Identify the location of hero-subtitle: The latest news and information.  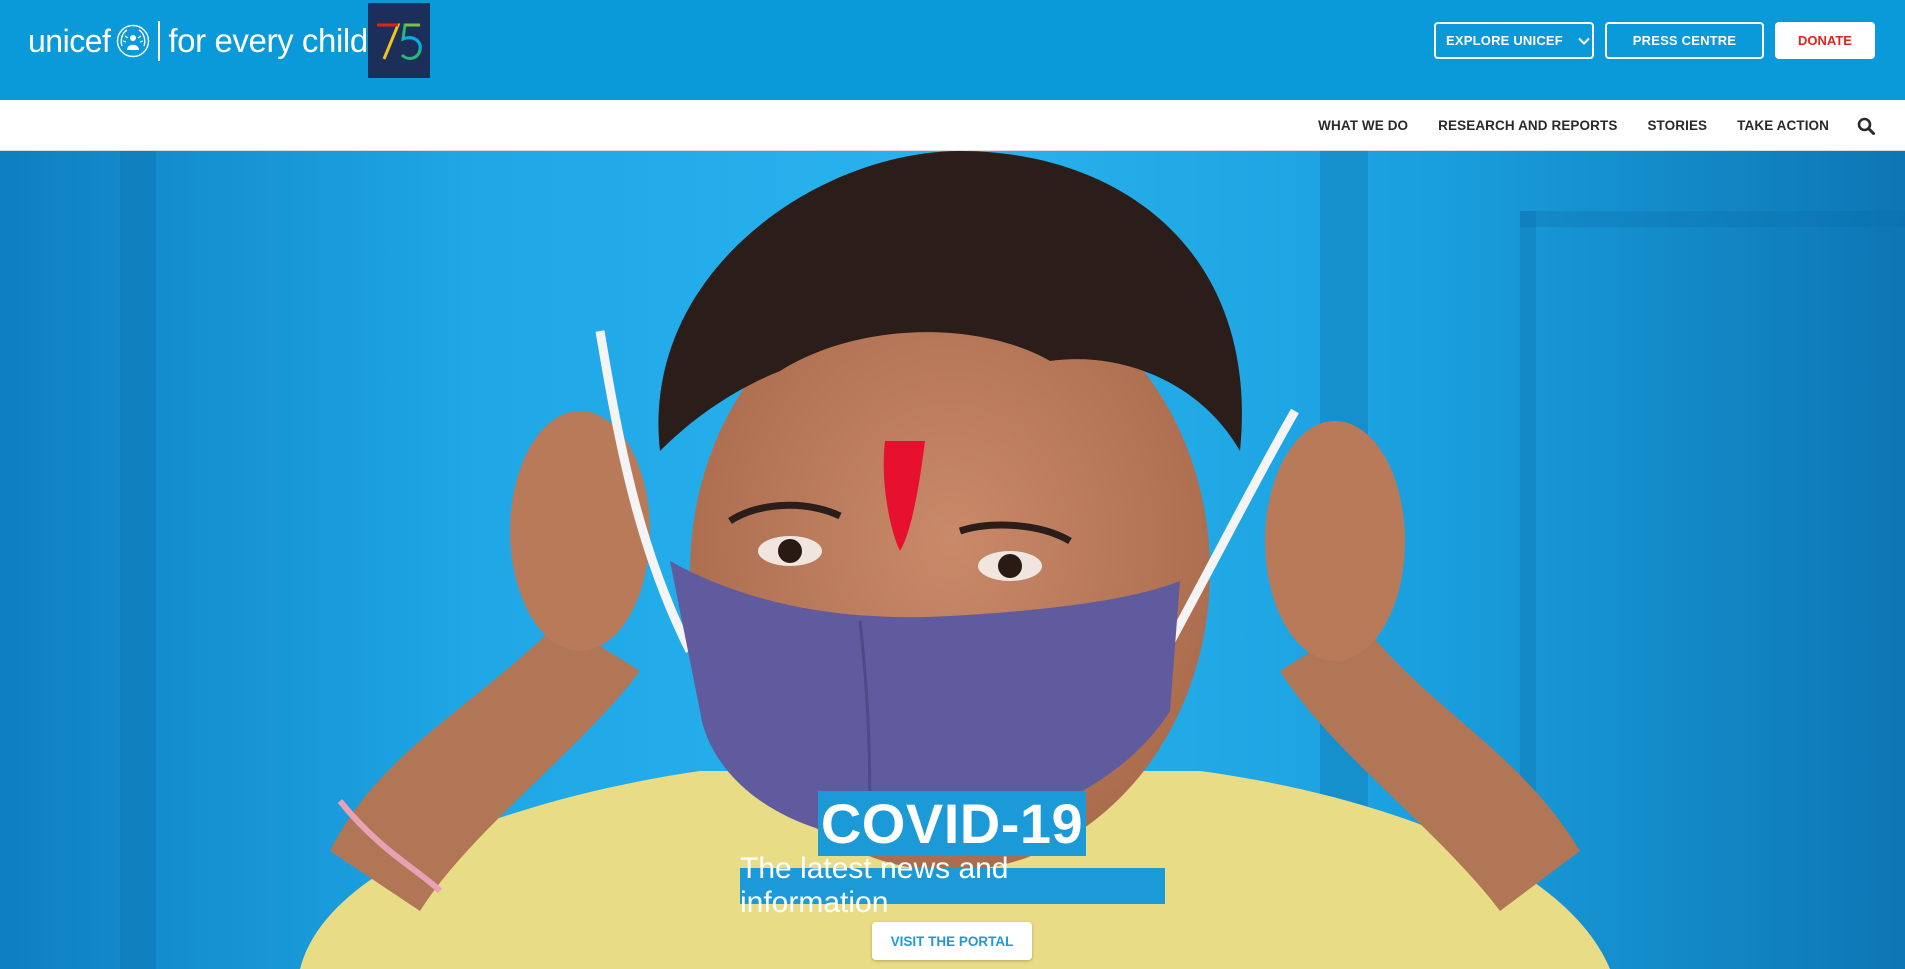
(952, 885).